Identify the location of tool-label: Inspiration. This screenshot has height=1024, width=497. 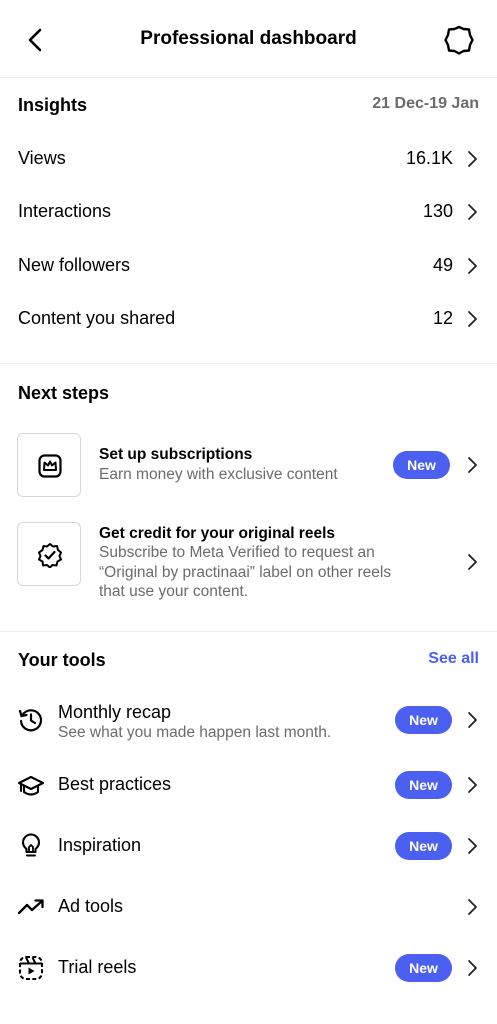
(100, 845).